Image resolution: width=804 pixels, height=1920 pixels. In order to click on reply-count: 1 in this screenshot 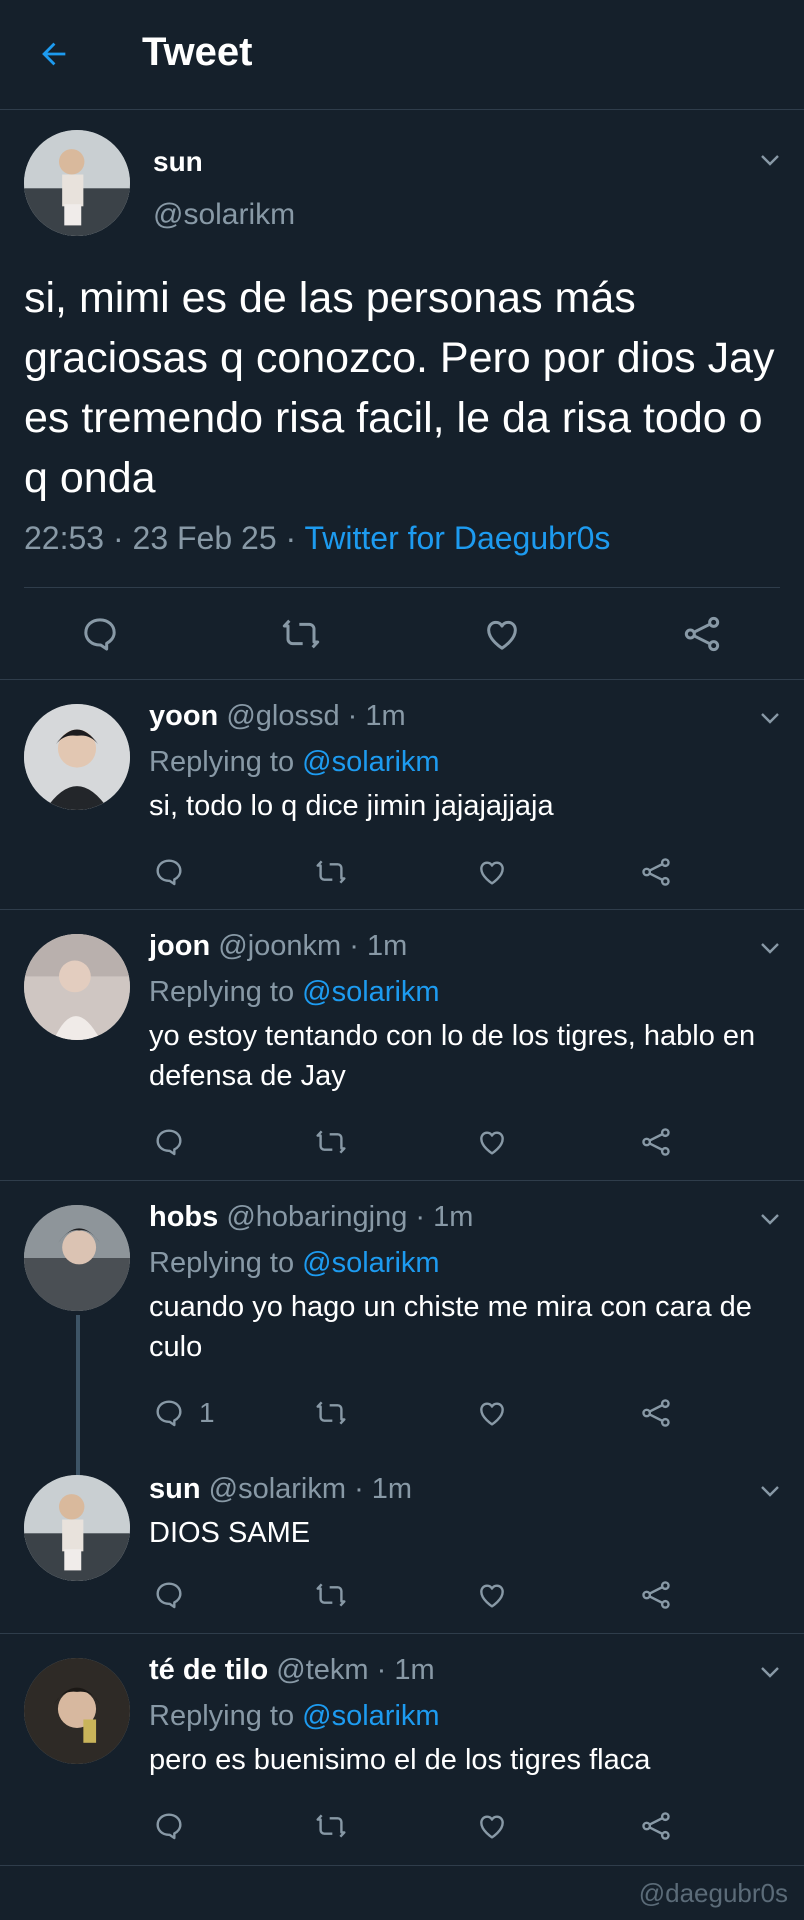, I will do `click(207, 1412)`.